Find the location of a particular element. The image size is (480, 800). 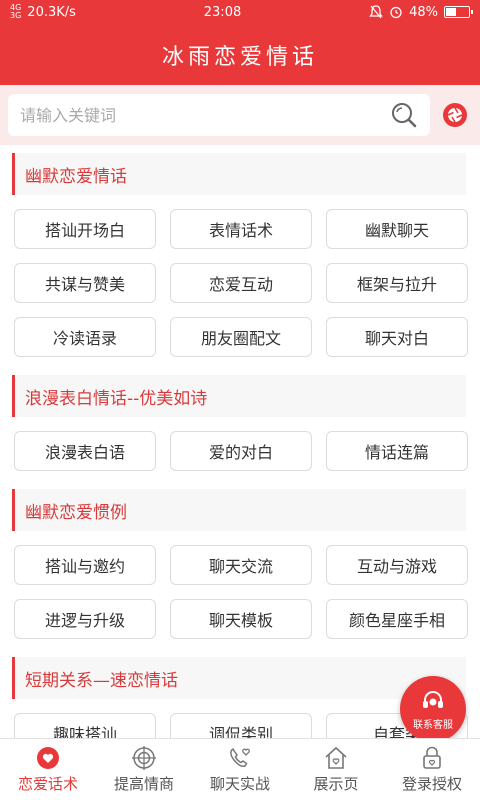

tab-label: 提高情商 is located at coordinates (143, 784).